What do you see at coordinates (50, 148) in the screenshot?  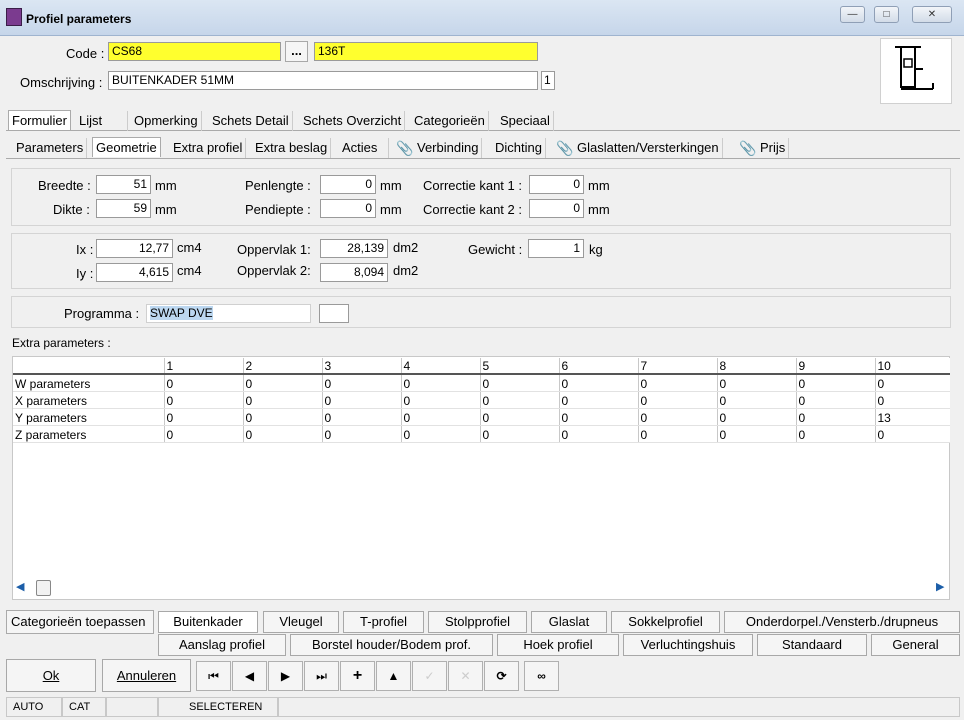 I see `subtab-parameters: Parameters` at bounding box center [50, 148].